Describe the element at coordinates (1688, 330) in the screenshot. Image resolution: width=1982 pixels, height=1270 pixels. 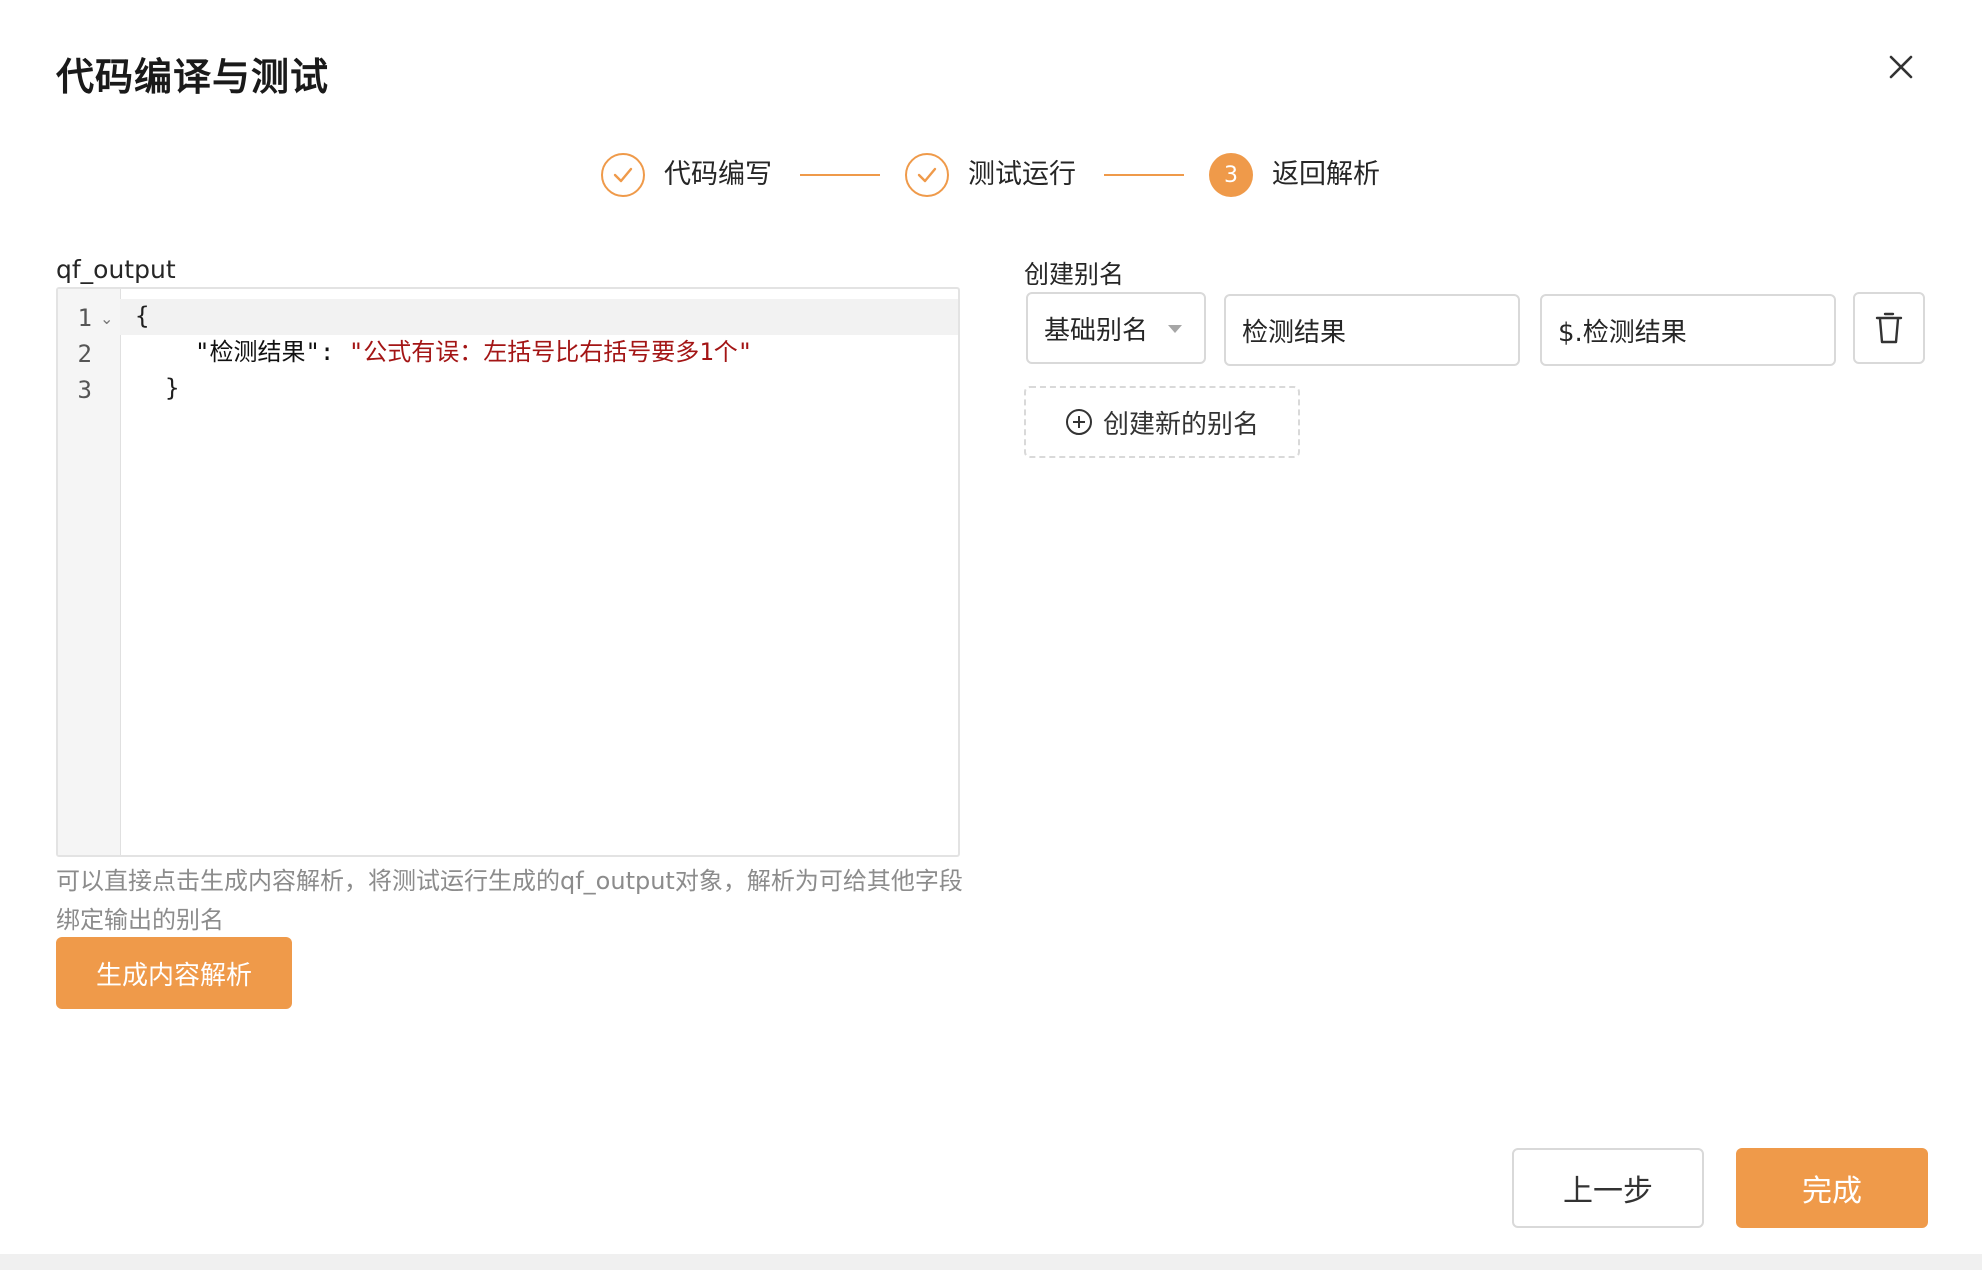
I see `alias-path-input` at that location.